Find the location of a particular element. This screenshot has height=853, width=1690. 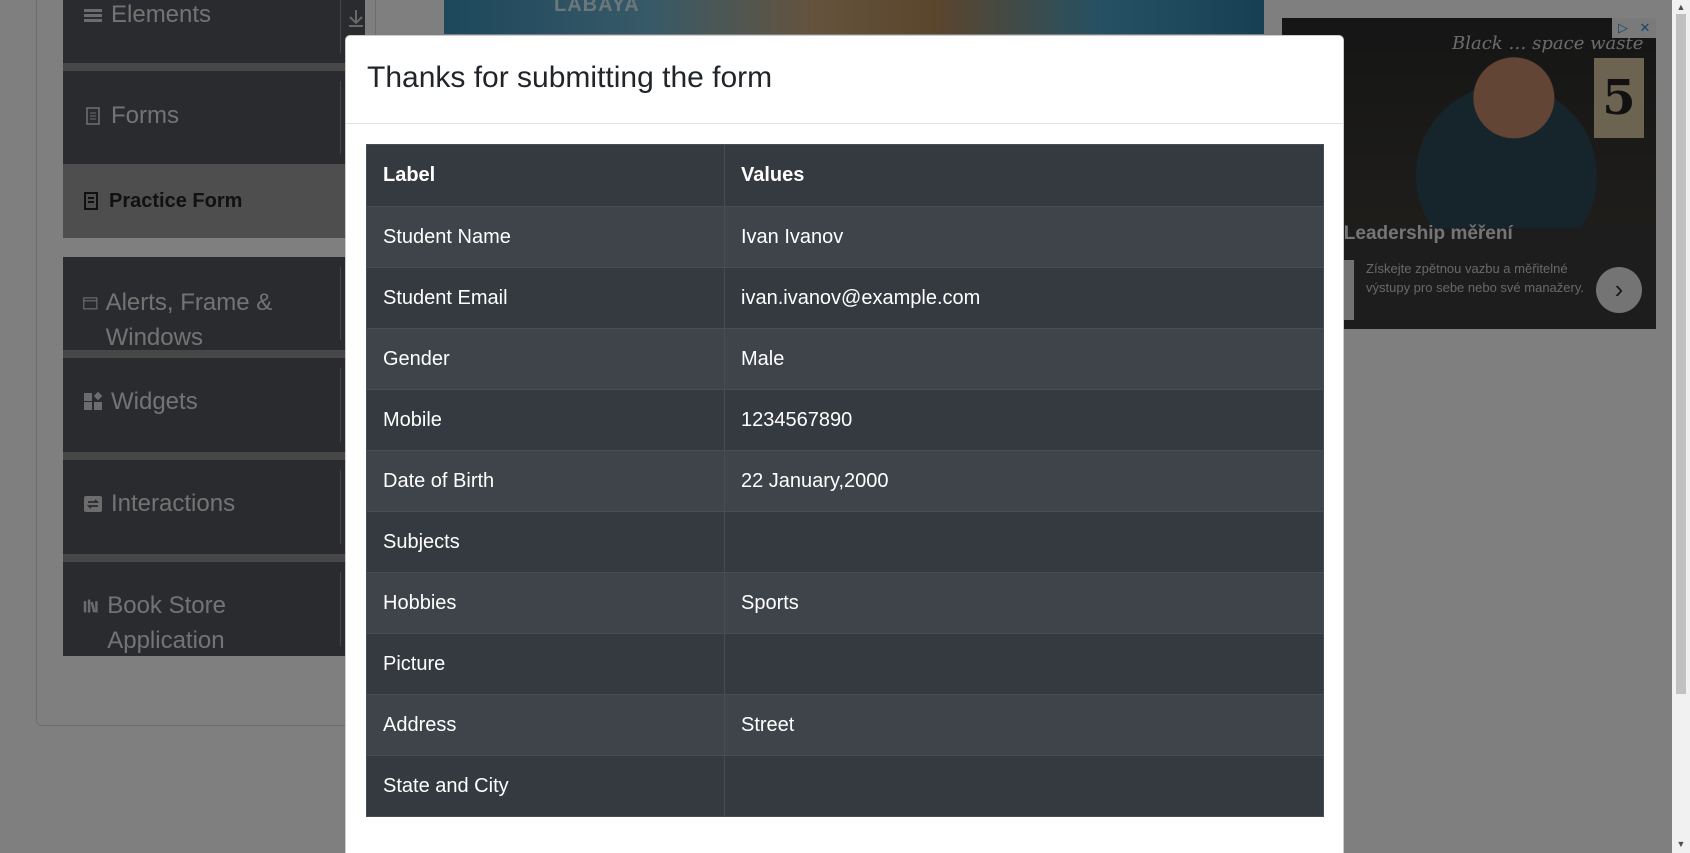

table-row: Subjects is located at coordinates (845, 542).